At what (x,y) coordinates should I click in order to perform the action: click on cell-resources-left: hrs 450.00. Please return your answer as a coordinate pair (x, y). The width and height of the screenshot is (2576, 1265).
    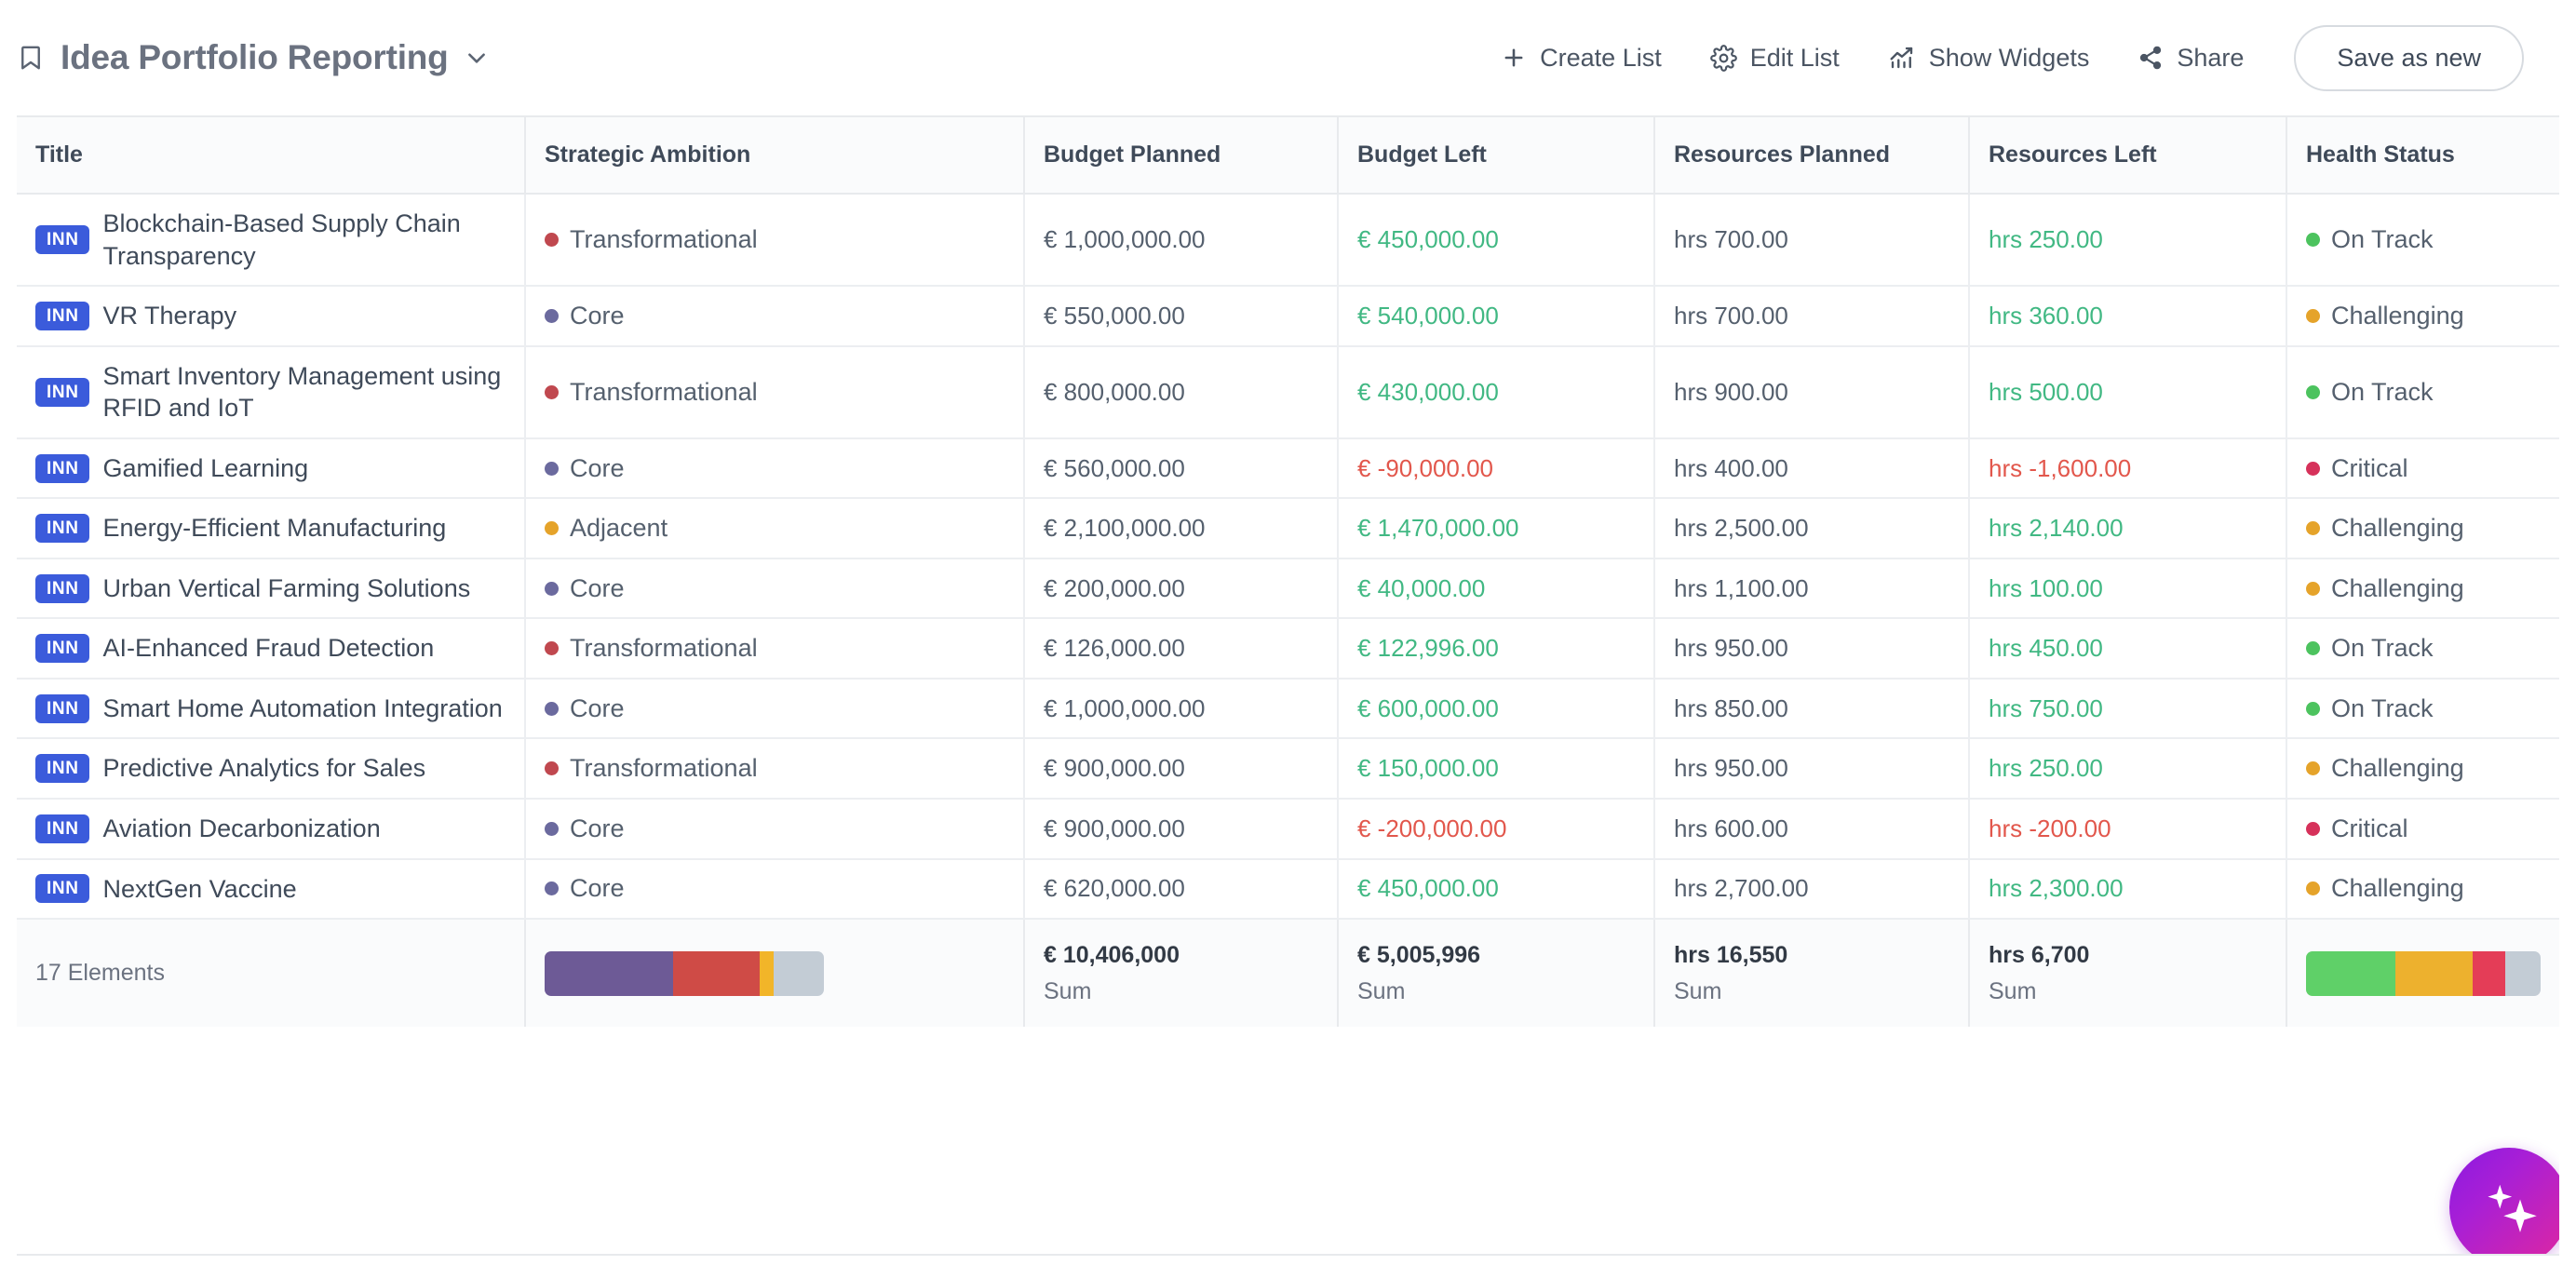
    Looking at the image, I should click on (2128, 649).